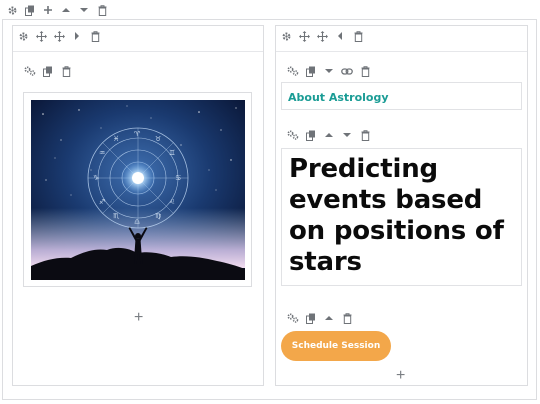 The width and height of the screenshot is (540, 404). Describe the element at coordinates (340, 36) in the screenshot. I see `caret-left-icon` at that location.